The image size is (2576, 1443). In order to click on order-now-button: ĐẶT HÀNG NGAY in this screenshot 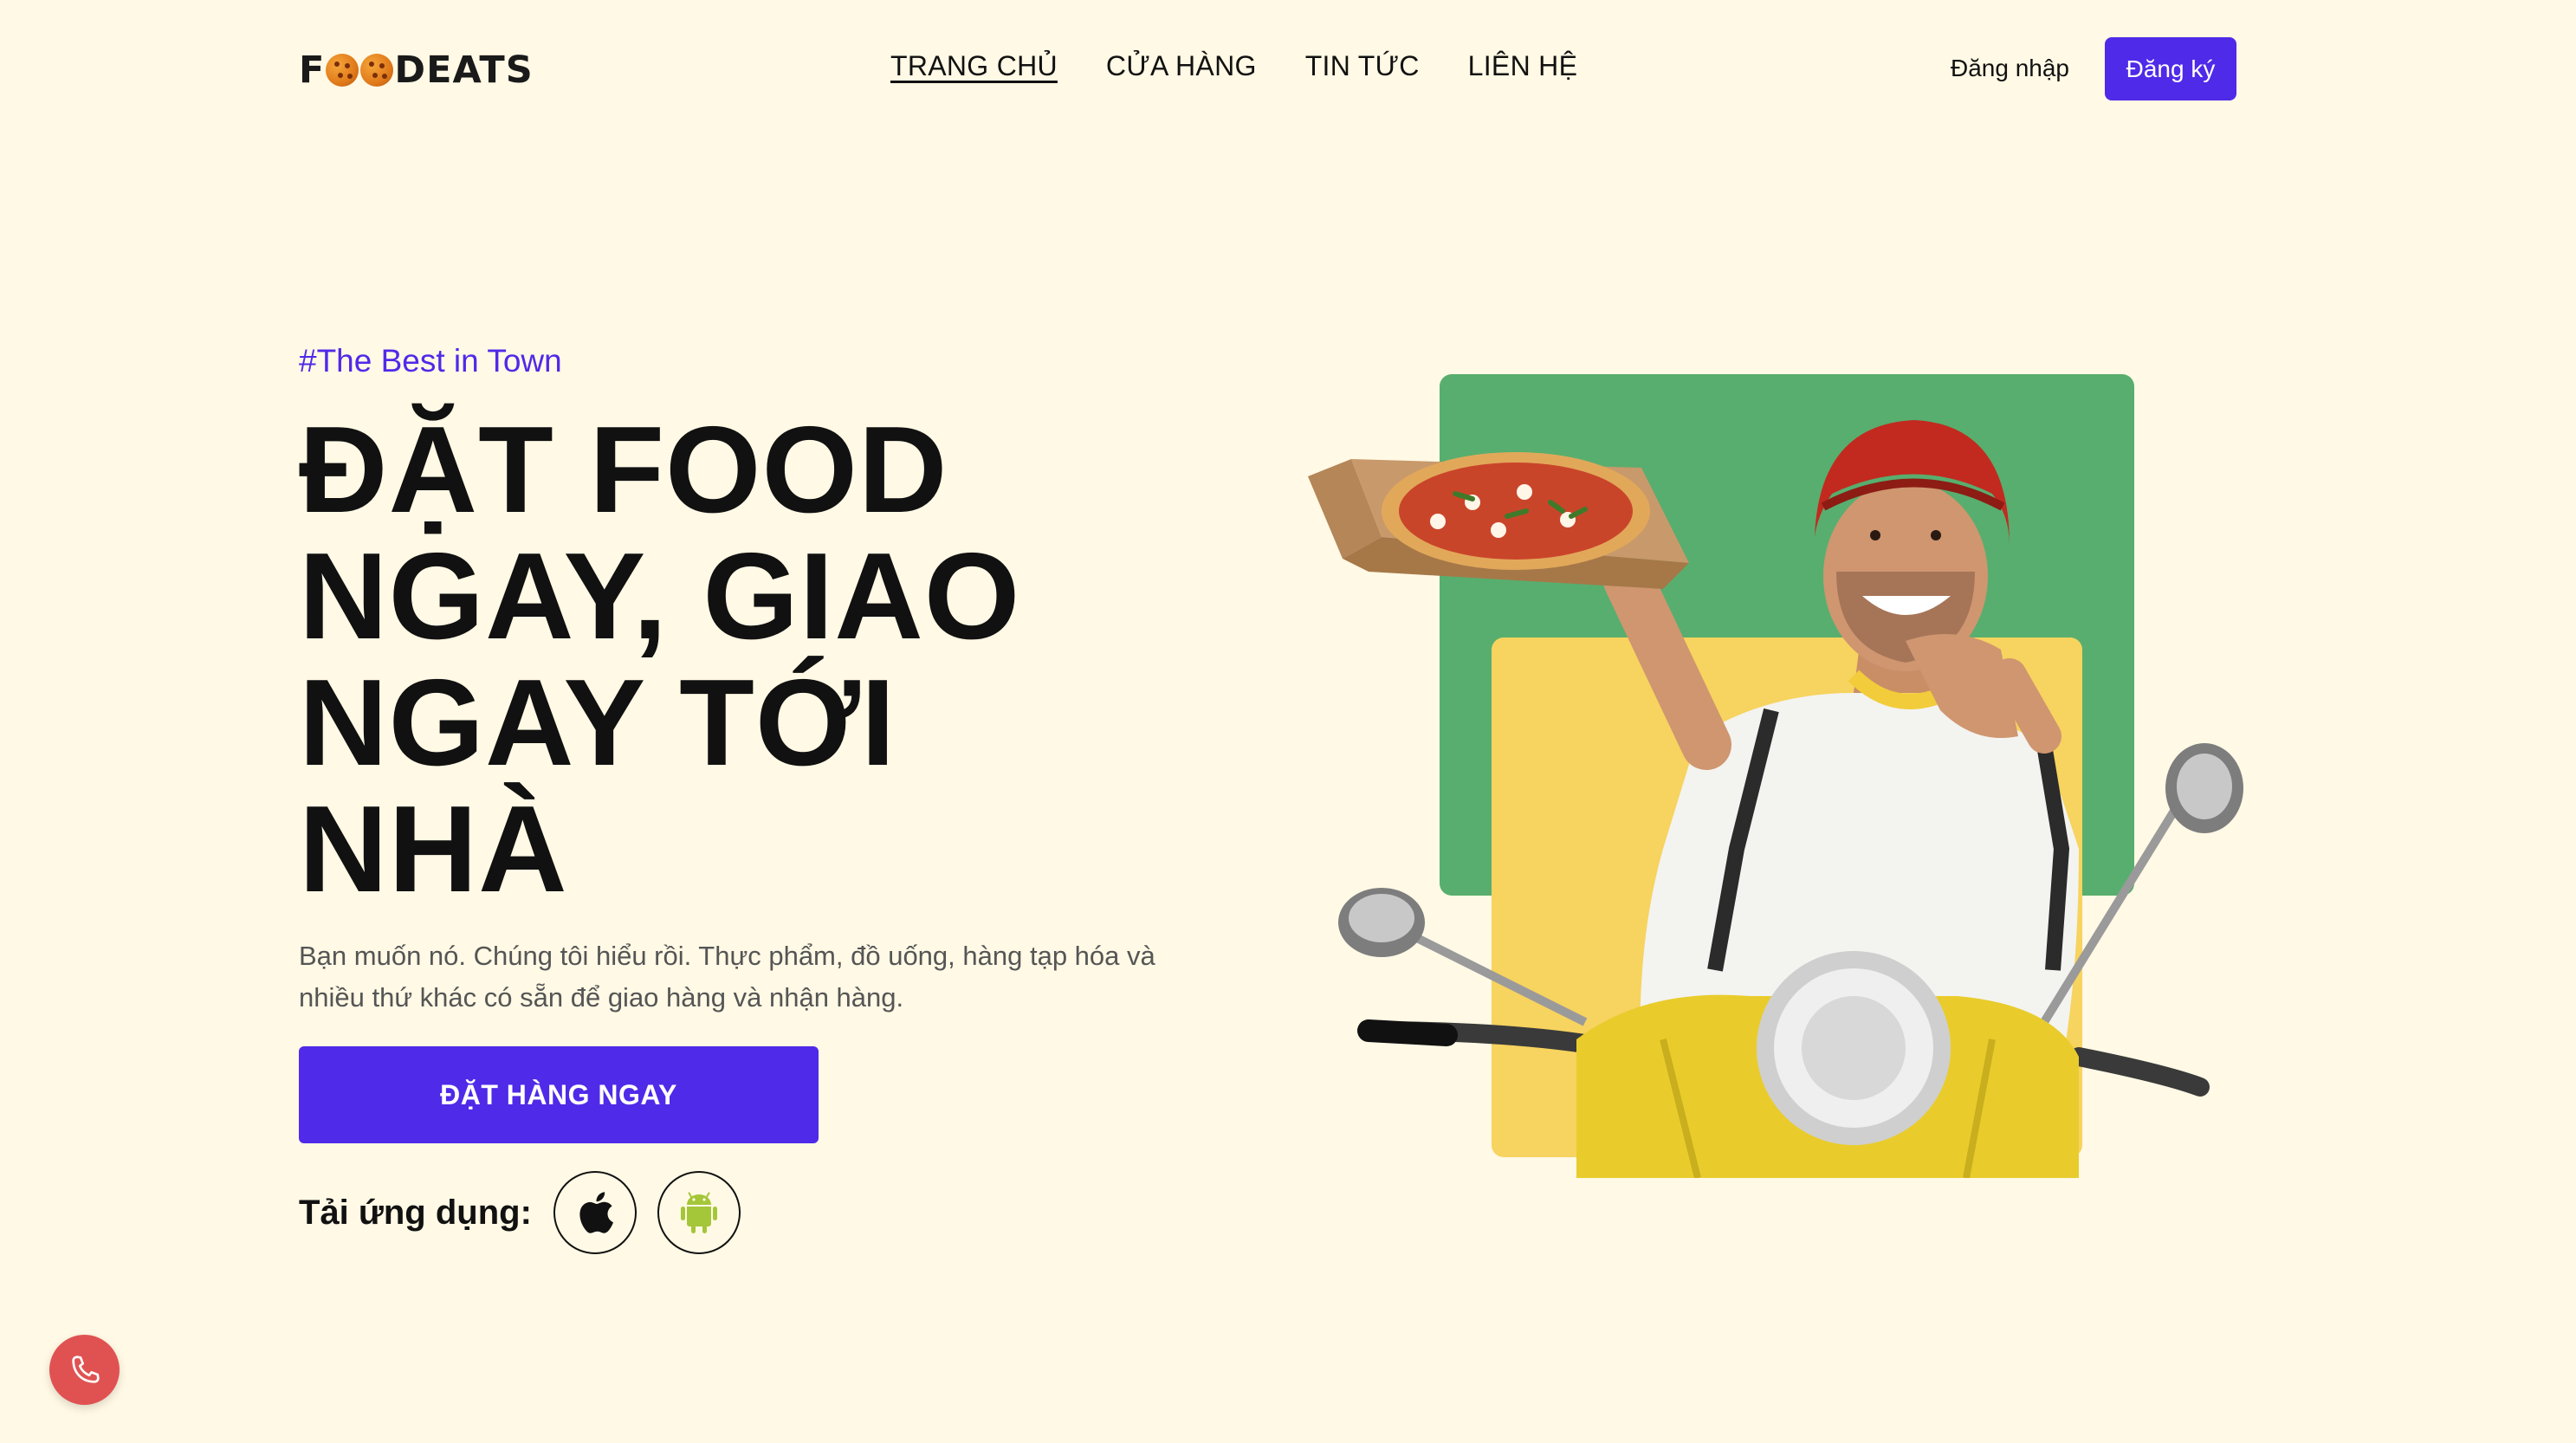, I will do `click(559, 1094)`.